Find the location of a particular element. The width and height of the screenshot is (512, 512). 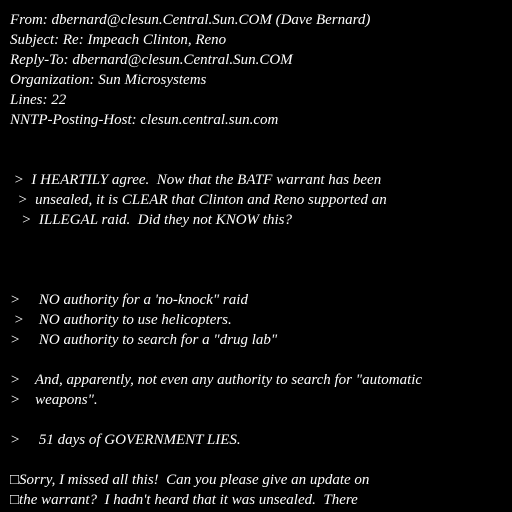

quoted-line: > NO authority for a 'no-knock" raid is located at coordinates (129, 300).